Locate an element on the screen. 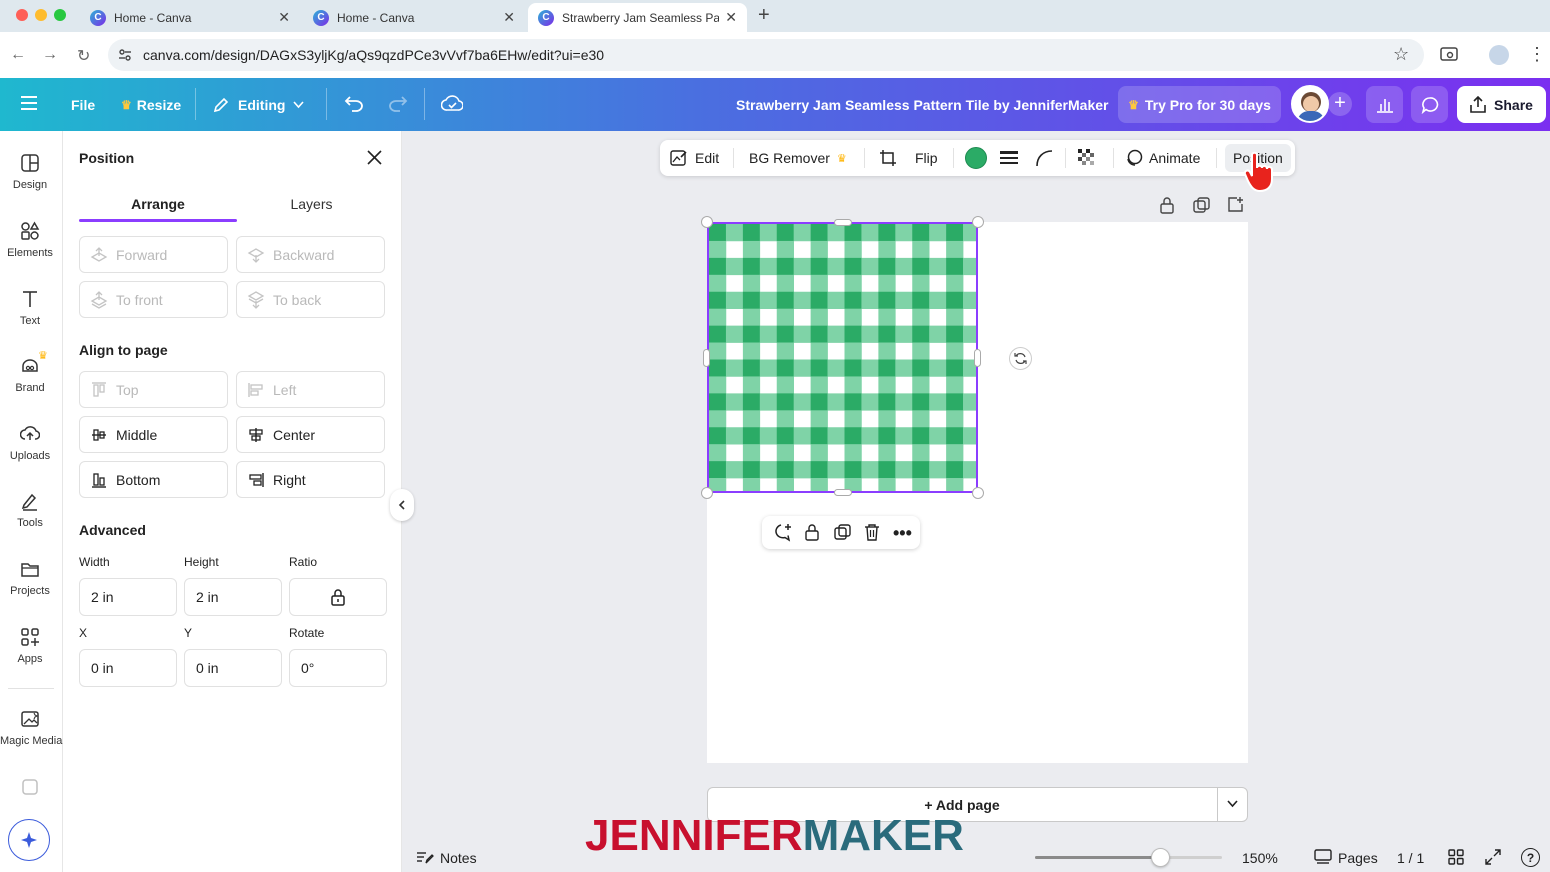 The image size is (1550, 872). comments-button is located at coordinates (1429, 104).